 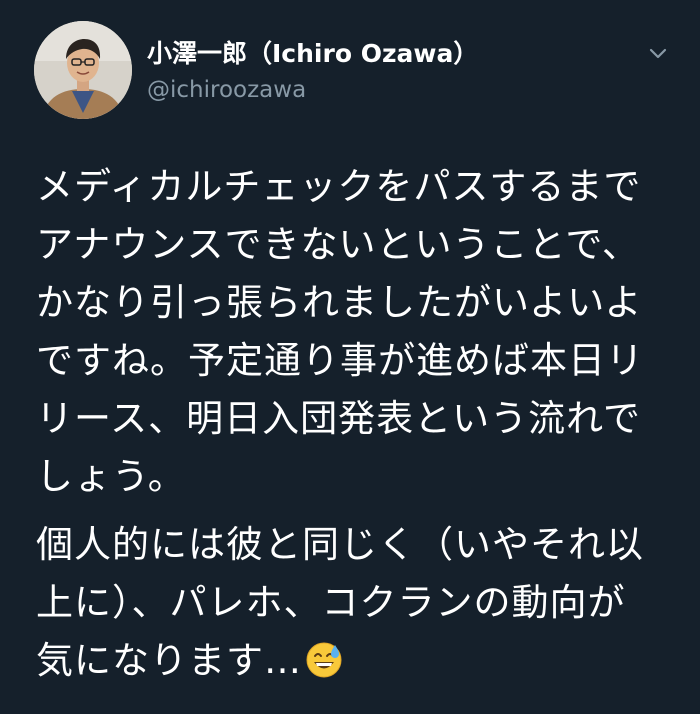 What do you see at coordinates (340, 360) in the screenshot?
I see `tweet-line: ですね。予定通り事が進めば本日リ` at bounding box center [340, 360].